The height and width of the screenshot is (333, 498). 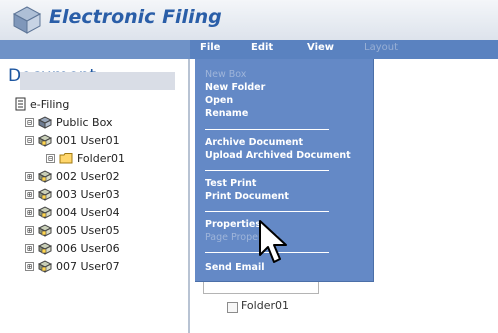 I want to click on logo-icon, so click(x=27, y=20).